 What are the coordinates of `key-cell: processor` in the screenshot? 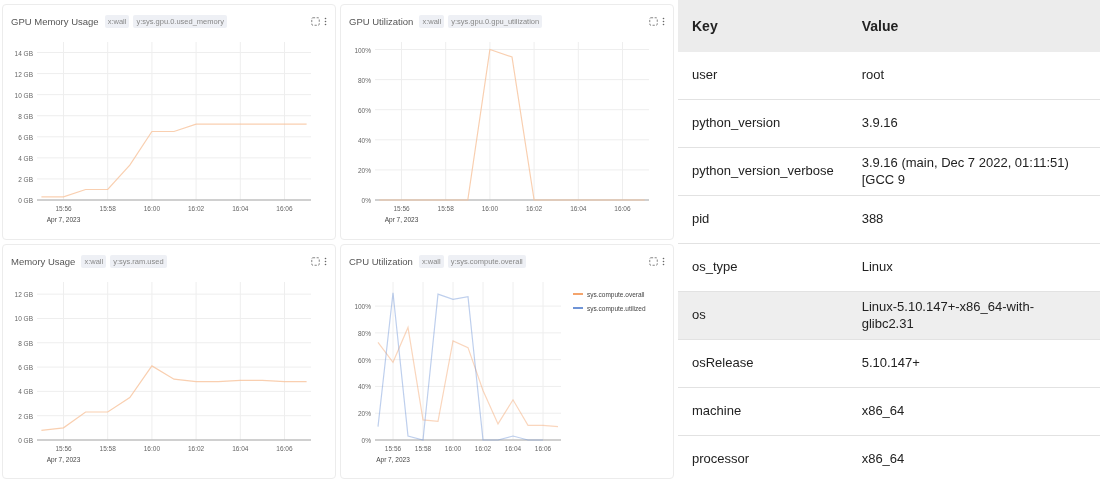 It's located at (763, 458).